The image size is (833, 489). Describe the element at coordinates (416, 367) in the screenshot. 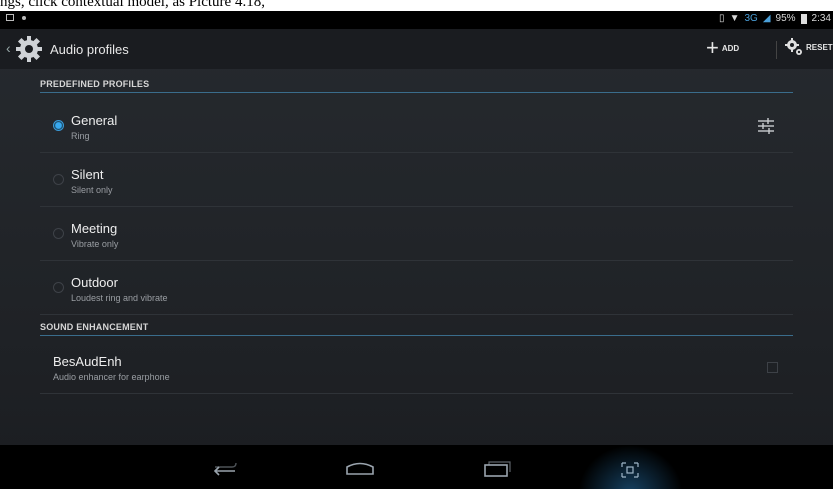

I see `enhancer-row: BesAudEnh Audio enhancer for earphone` at that location.